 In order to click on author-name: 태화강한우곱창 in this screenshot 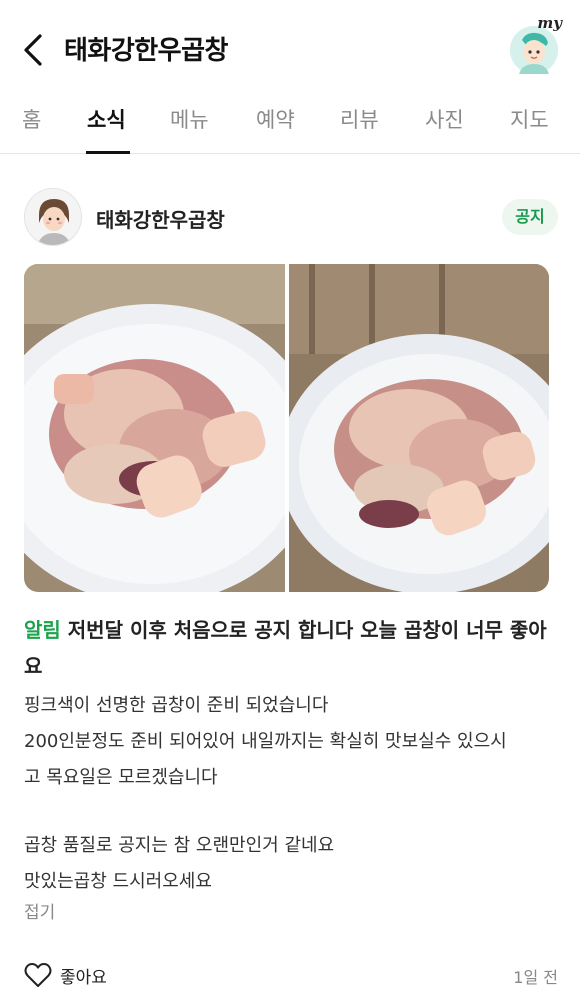, I will do `click(160, 218)`.